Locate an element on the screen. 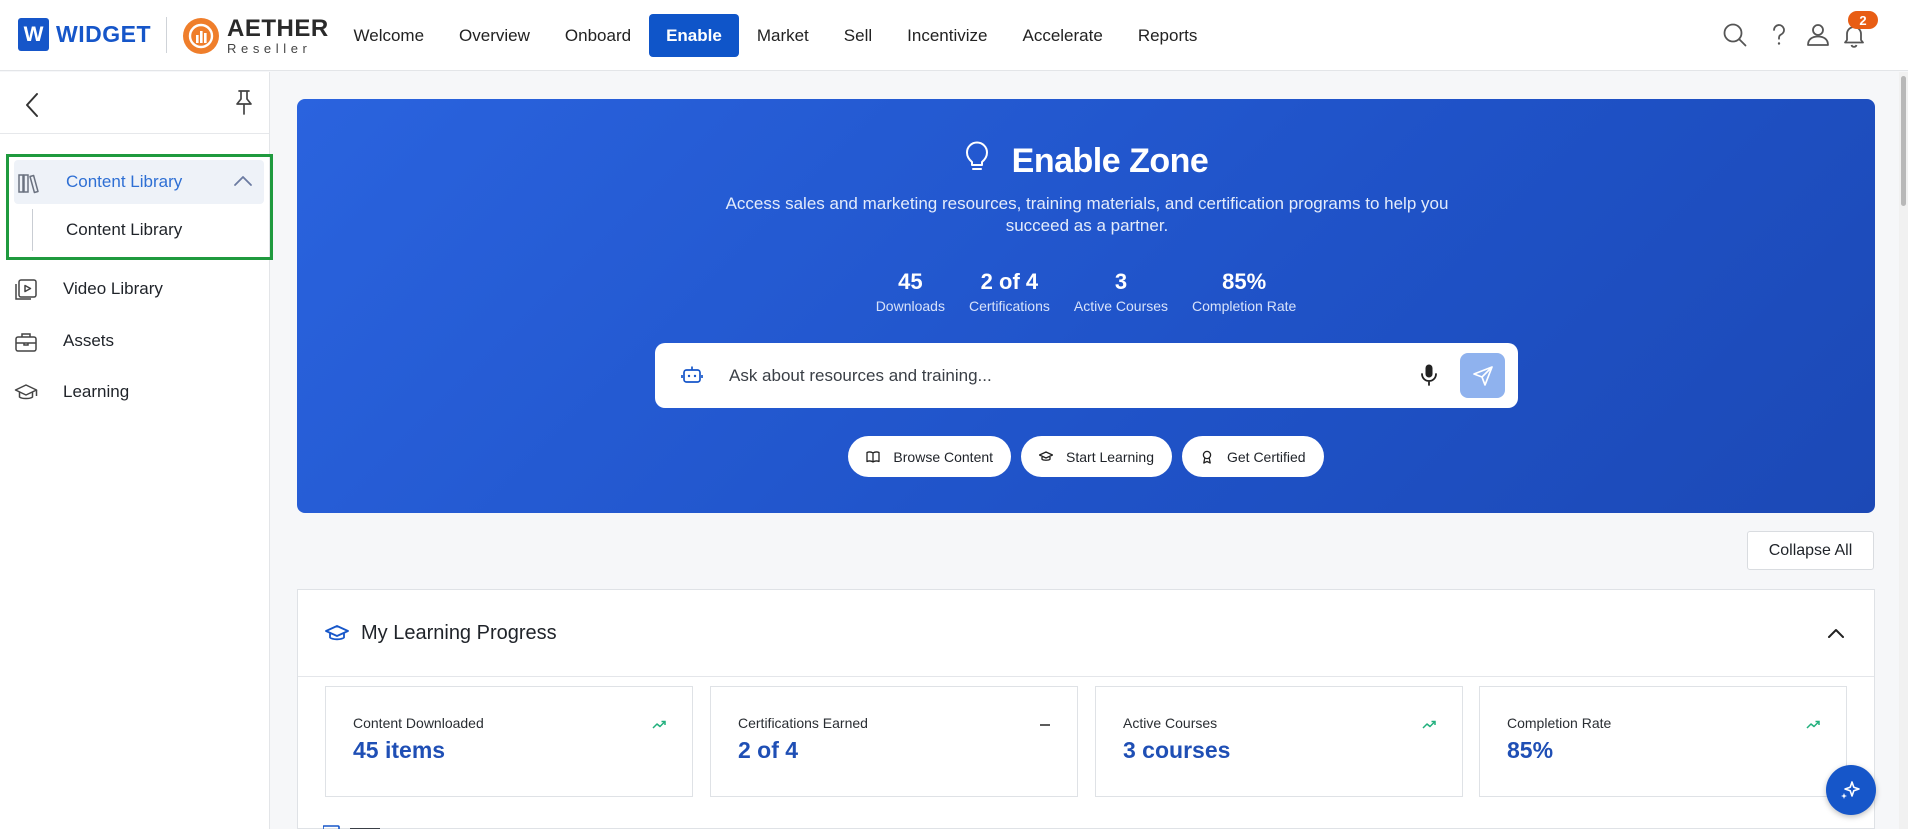 This screenshot has width=1908, height=829. sidebar-subitem-content-library: Content Library is located at coordinates (137, 230).